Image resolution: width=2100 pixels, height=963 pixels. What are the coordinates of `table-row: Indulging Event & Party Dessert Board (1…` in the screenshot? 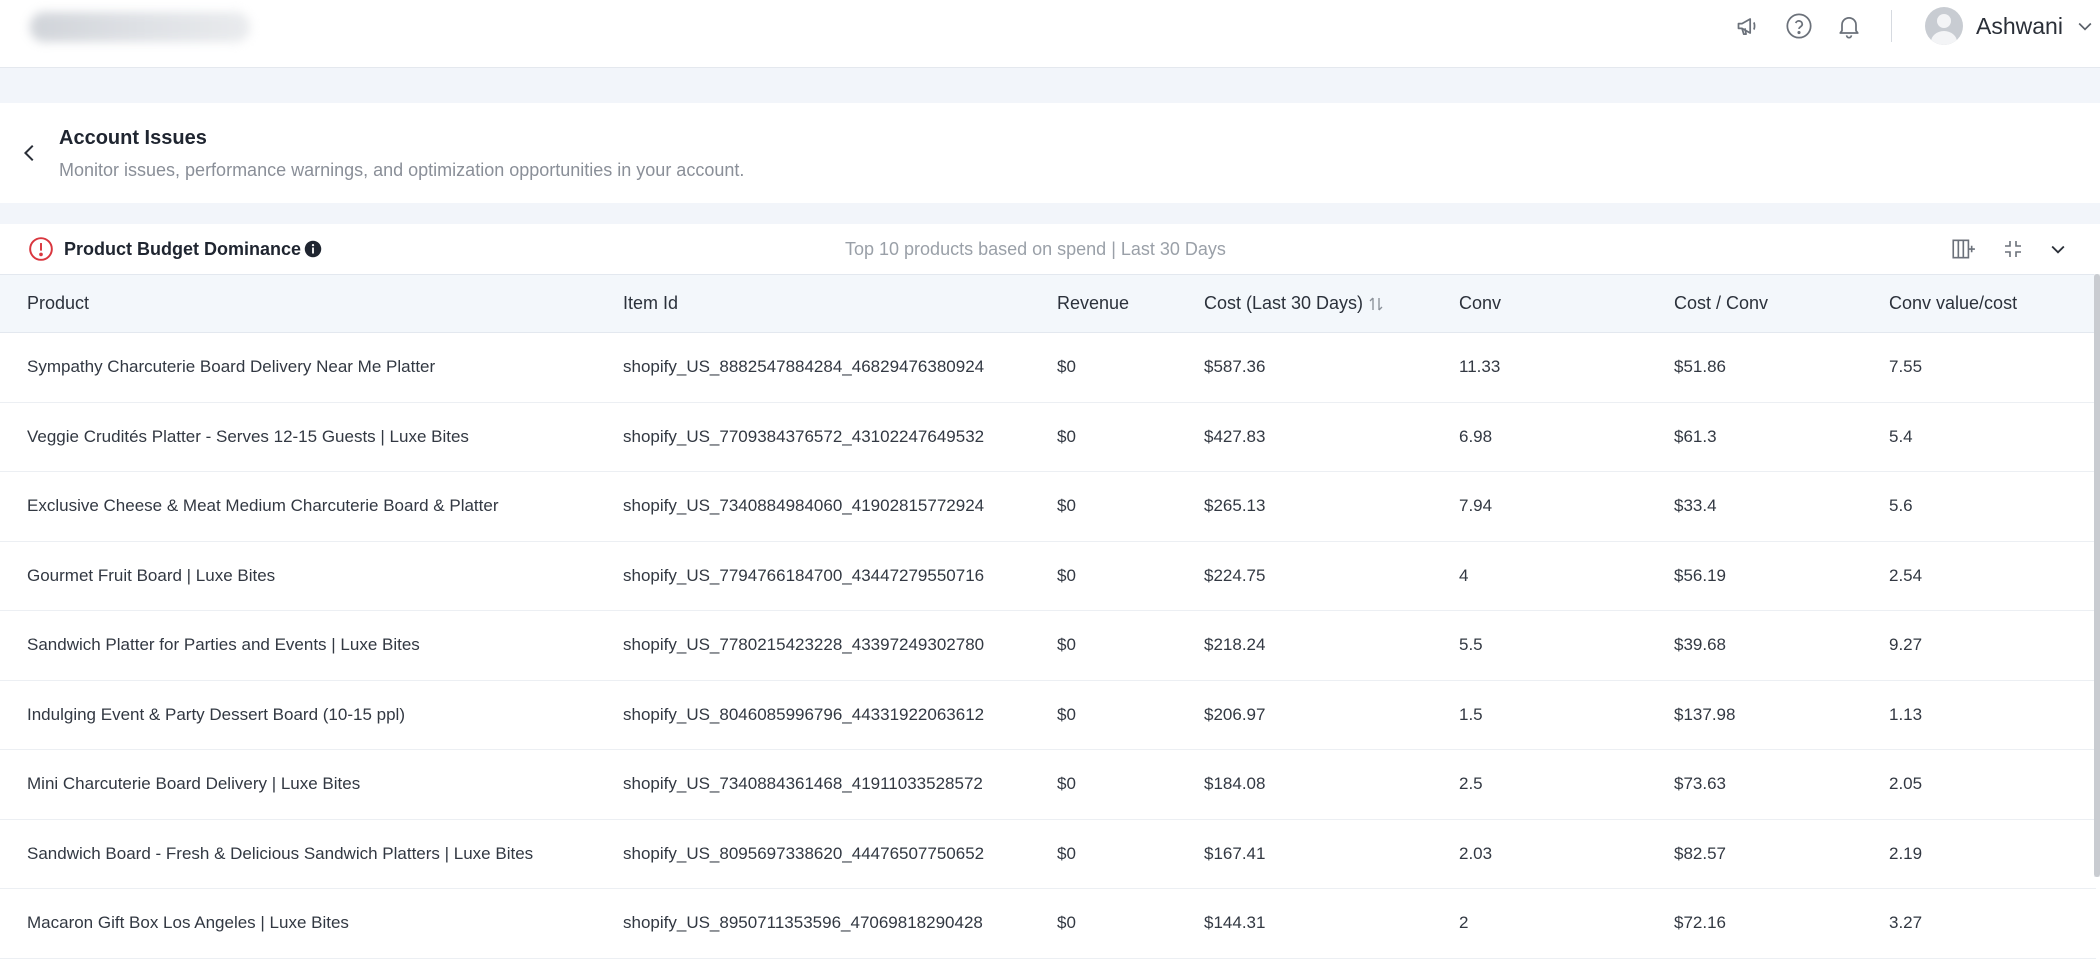 It's located at (1048, 715).